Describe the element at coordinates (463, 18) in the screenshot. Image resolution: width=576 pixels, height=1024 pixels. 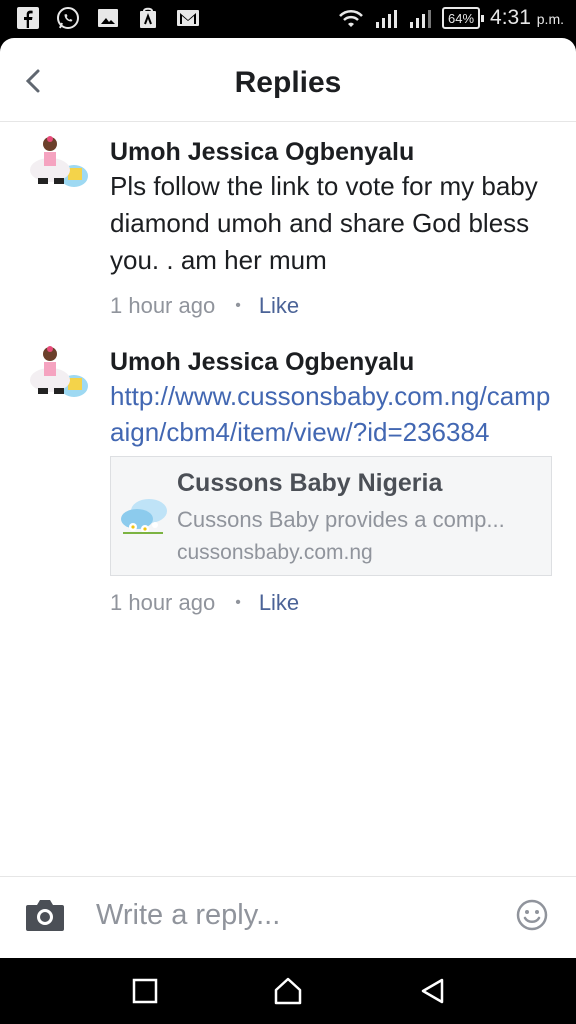
I see `battery-indicator: 64%` at that location.